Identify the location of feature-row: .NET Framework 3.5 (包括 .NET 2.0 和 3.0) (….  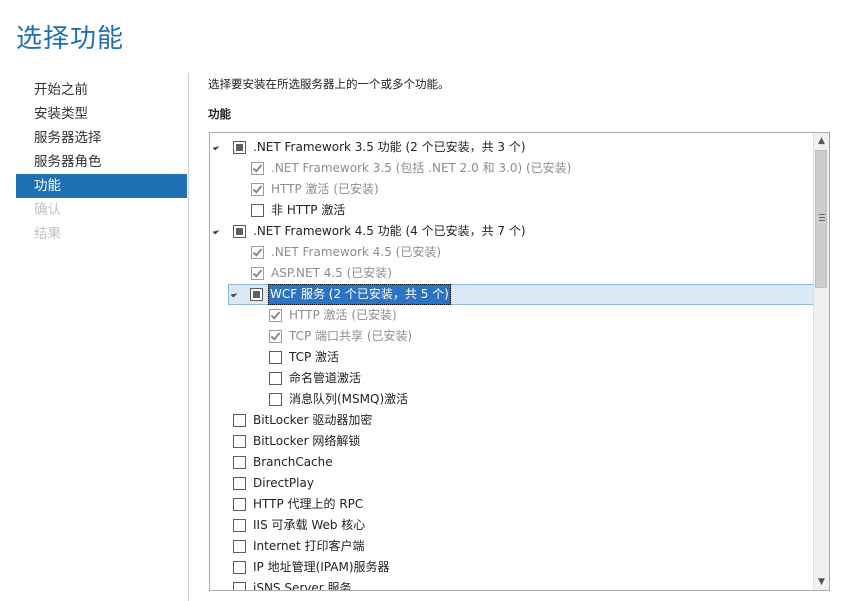
(512, 168).